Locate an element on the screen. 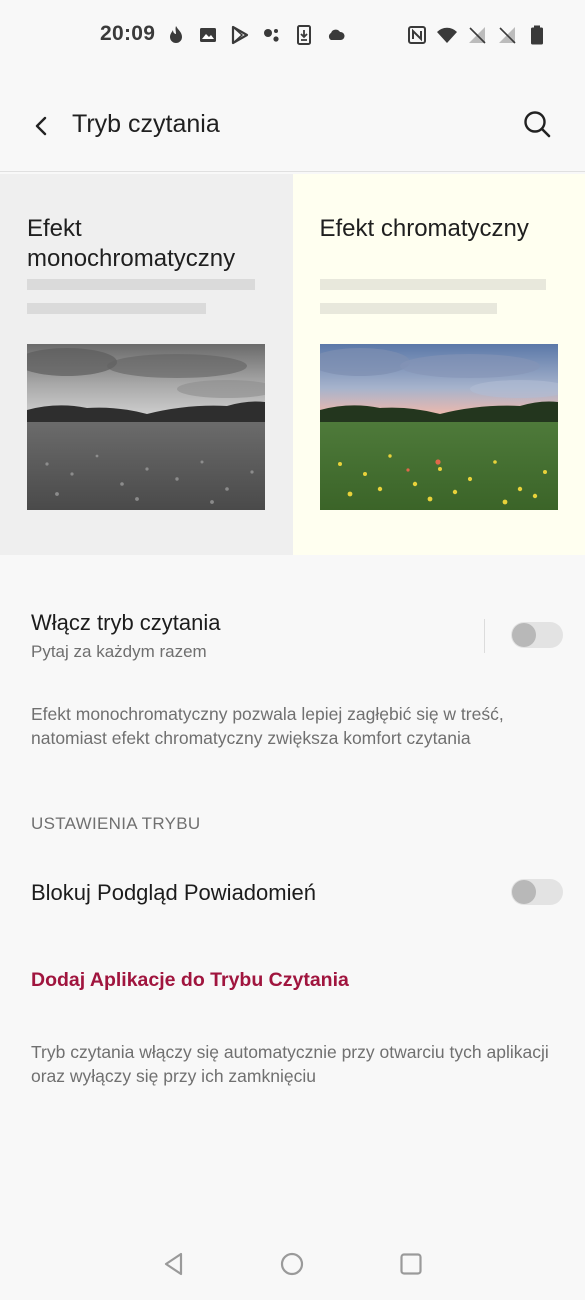 Image resolution: width=585 pixels, height=1300 pixels. page-title: Tryb czytania is located at coordinates (146, 124).